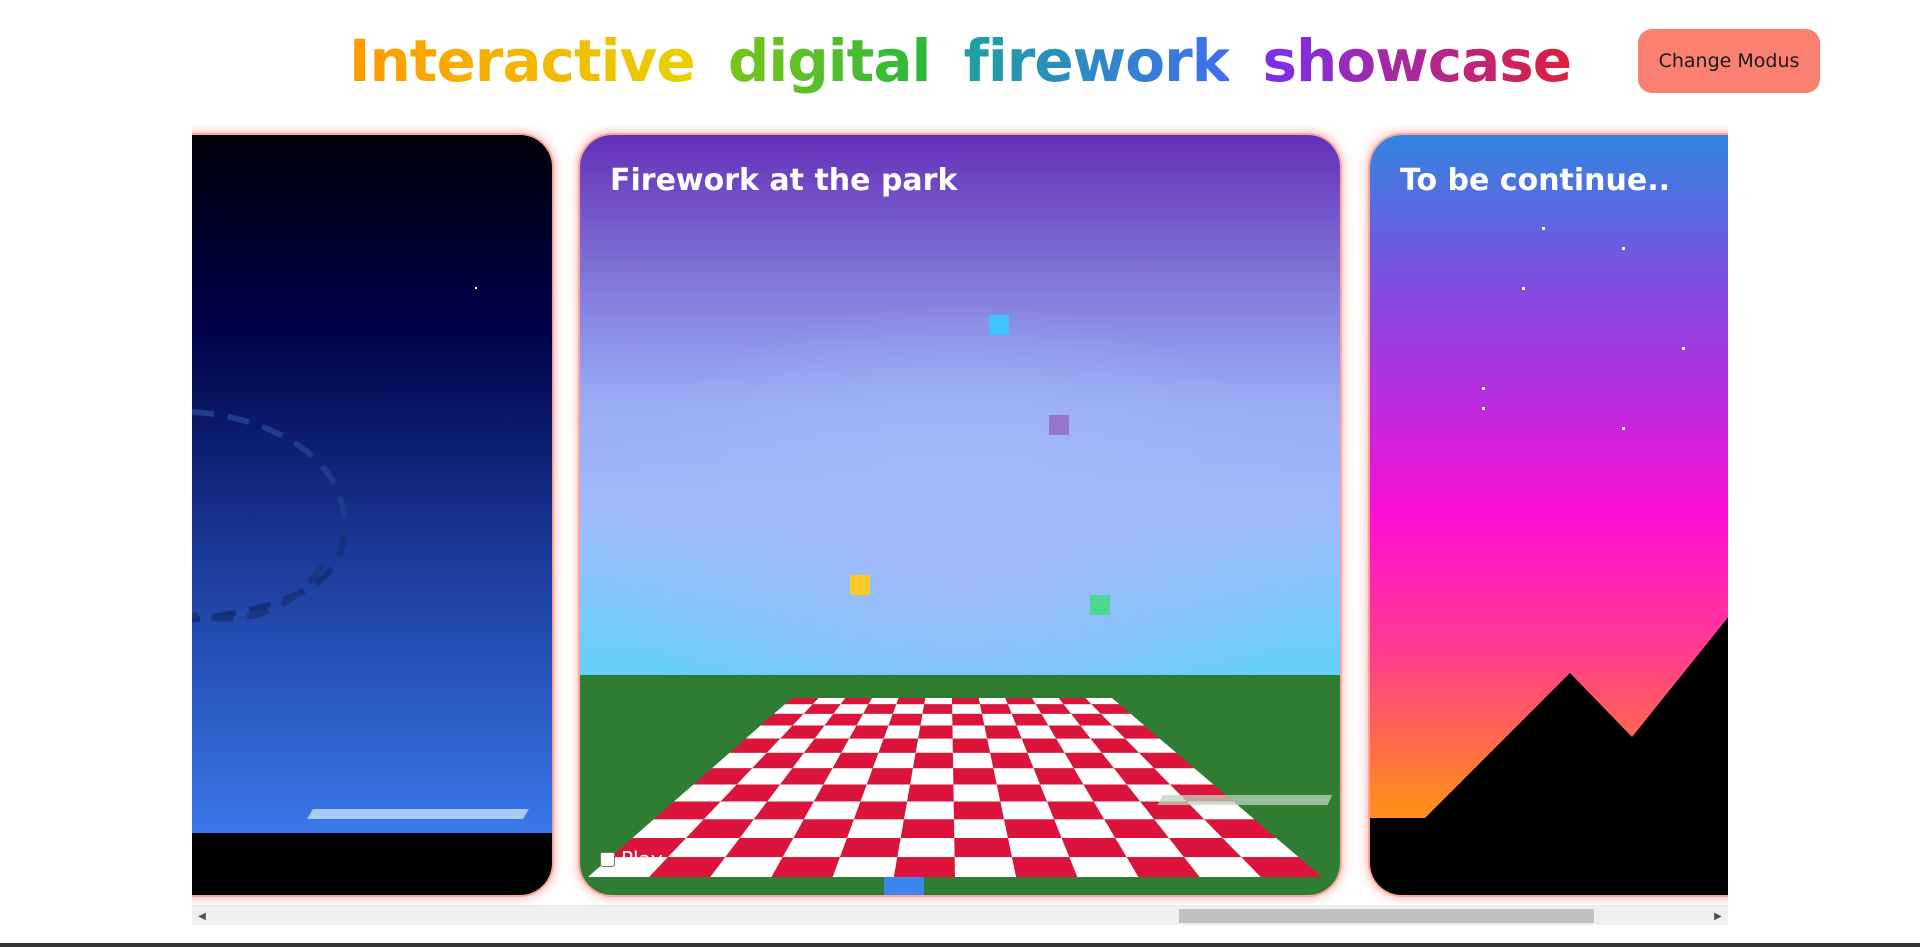  I want to click on play-label: Play, so click(642, 859).